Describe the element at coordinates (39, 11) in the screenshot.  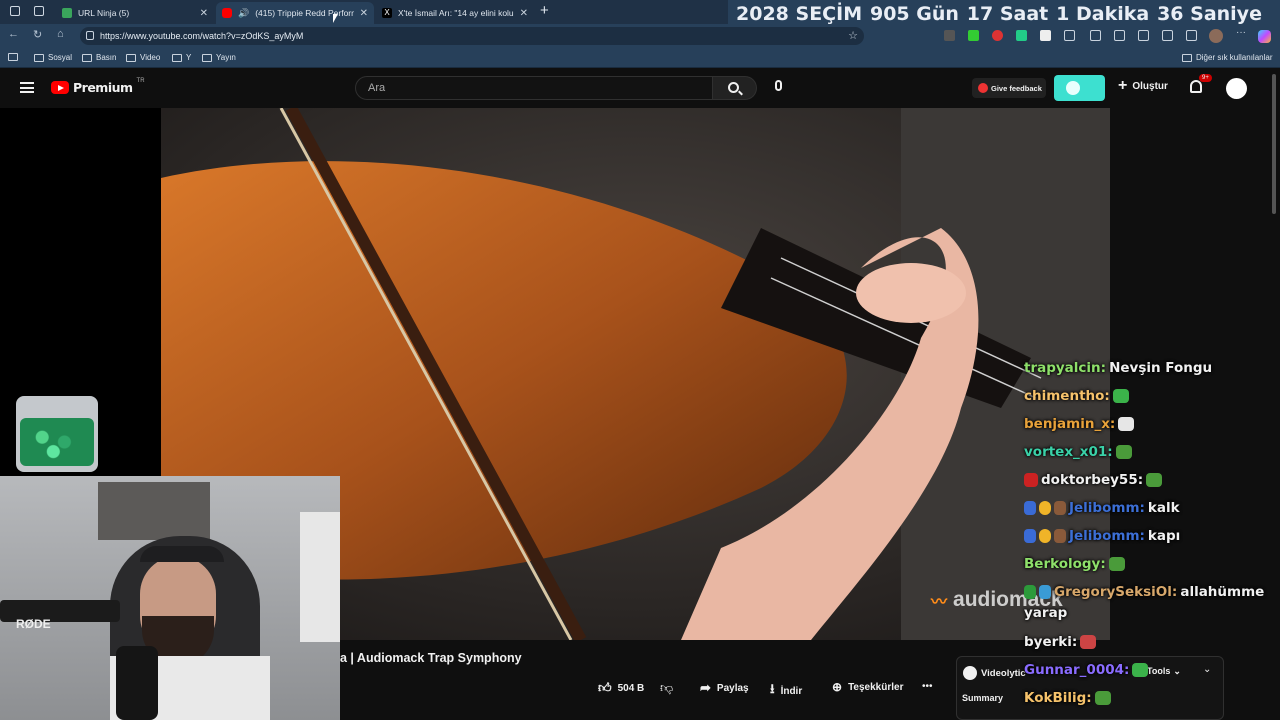
I see `tab-actions-icon` at that location.